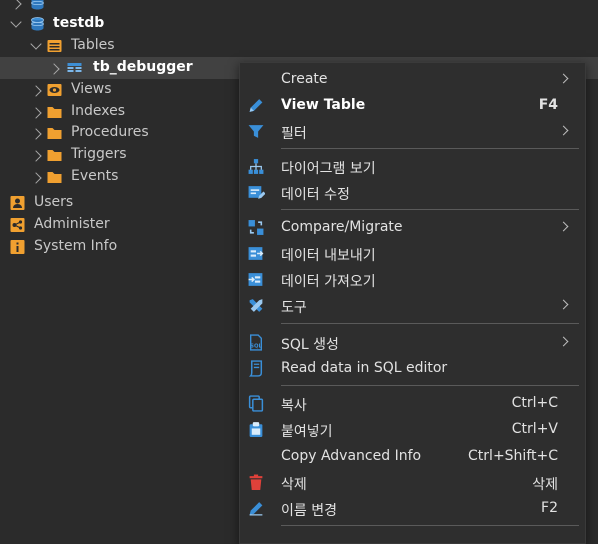 The image size is (598, 544). What do you see at coordinates (256, 346) in the screenshot?
I see `svg-text: SQL` at bounding box center [256, 346].